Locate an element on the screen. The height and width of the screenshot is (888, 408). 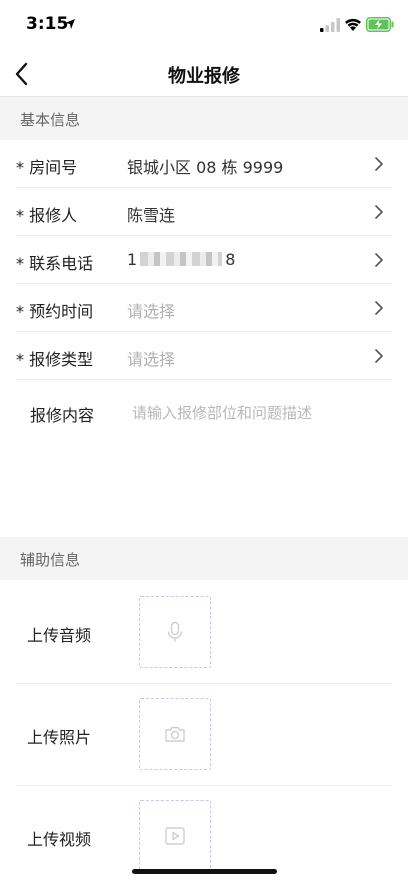
phone-prefix: 1 is located at coordinates (132, 259).